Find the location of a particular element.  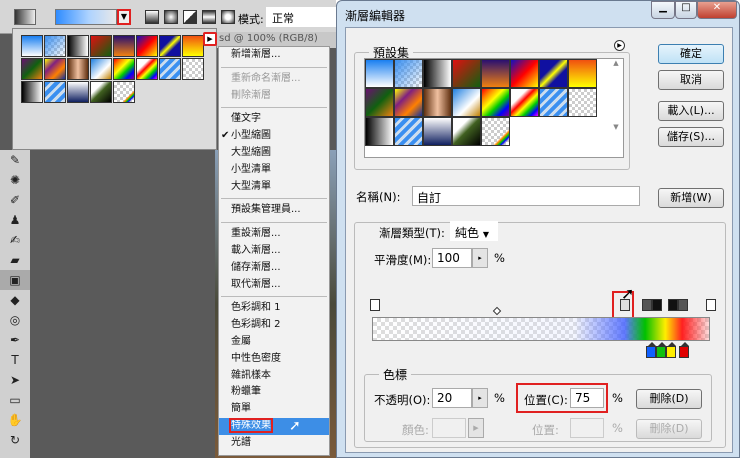

lasso-tool-icon: ✎ is located at coordinates (15, 160).